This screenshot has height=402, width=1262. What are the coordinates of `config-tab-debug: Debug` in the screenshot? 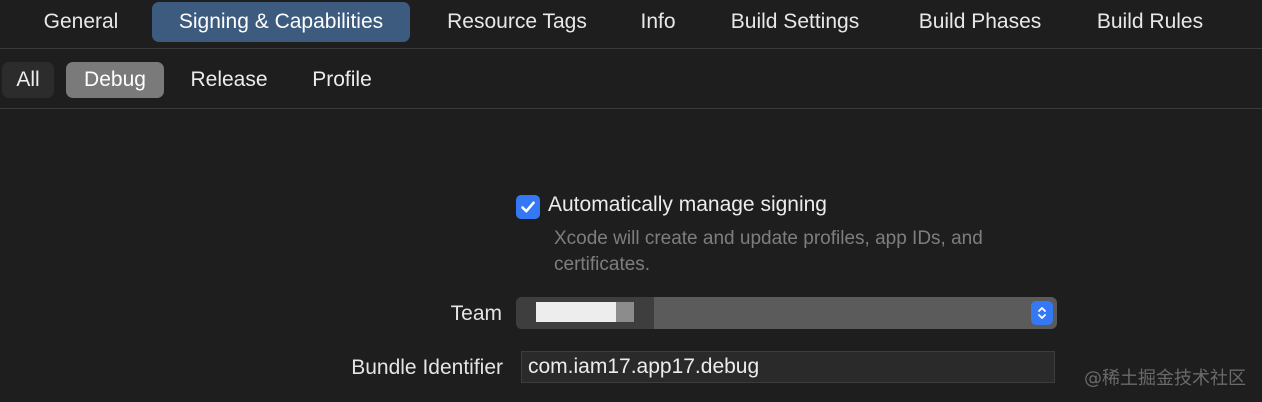 It's located at (115, 80).